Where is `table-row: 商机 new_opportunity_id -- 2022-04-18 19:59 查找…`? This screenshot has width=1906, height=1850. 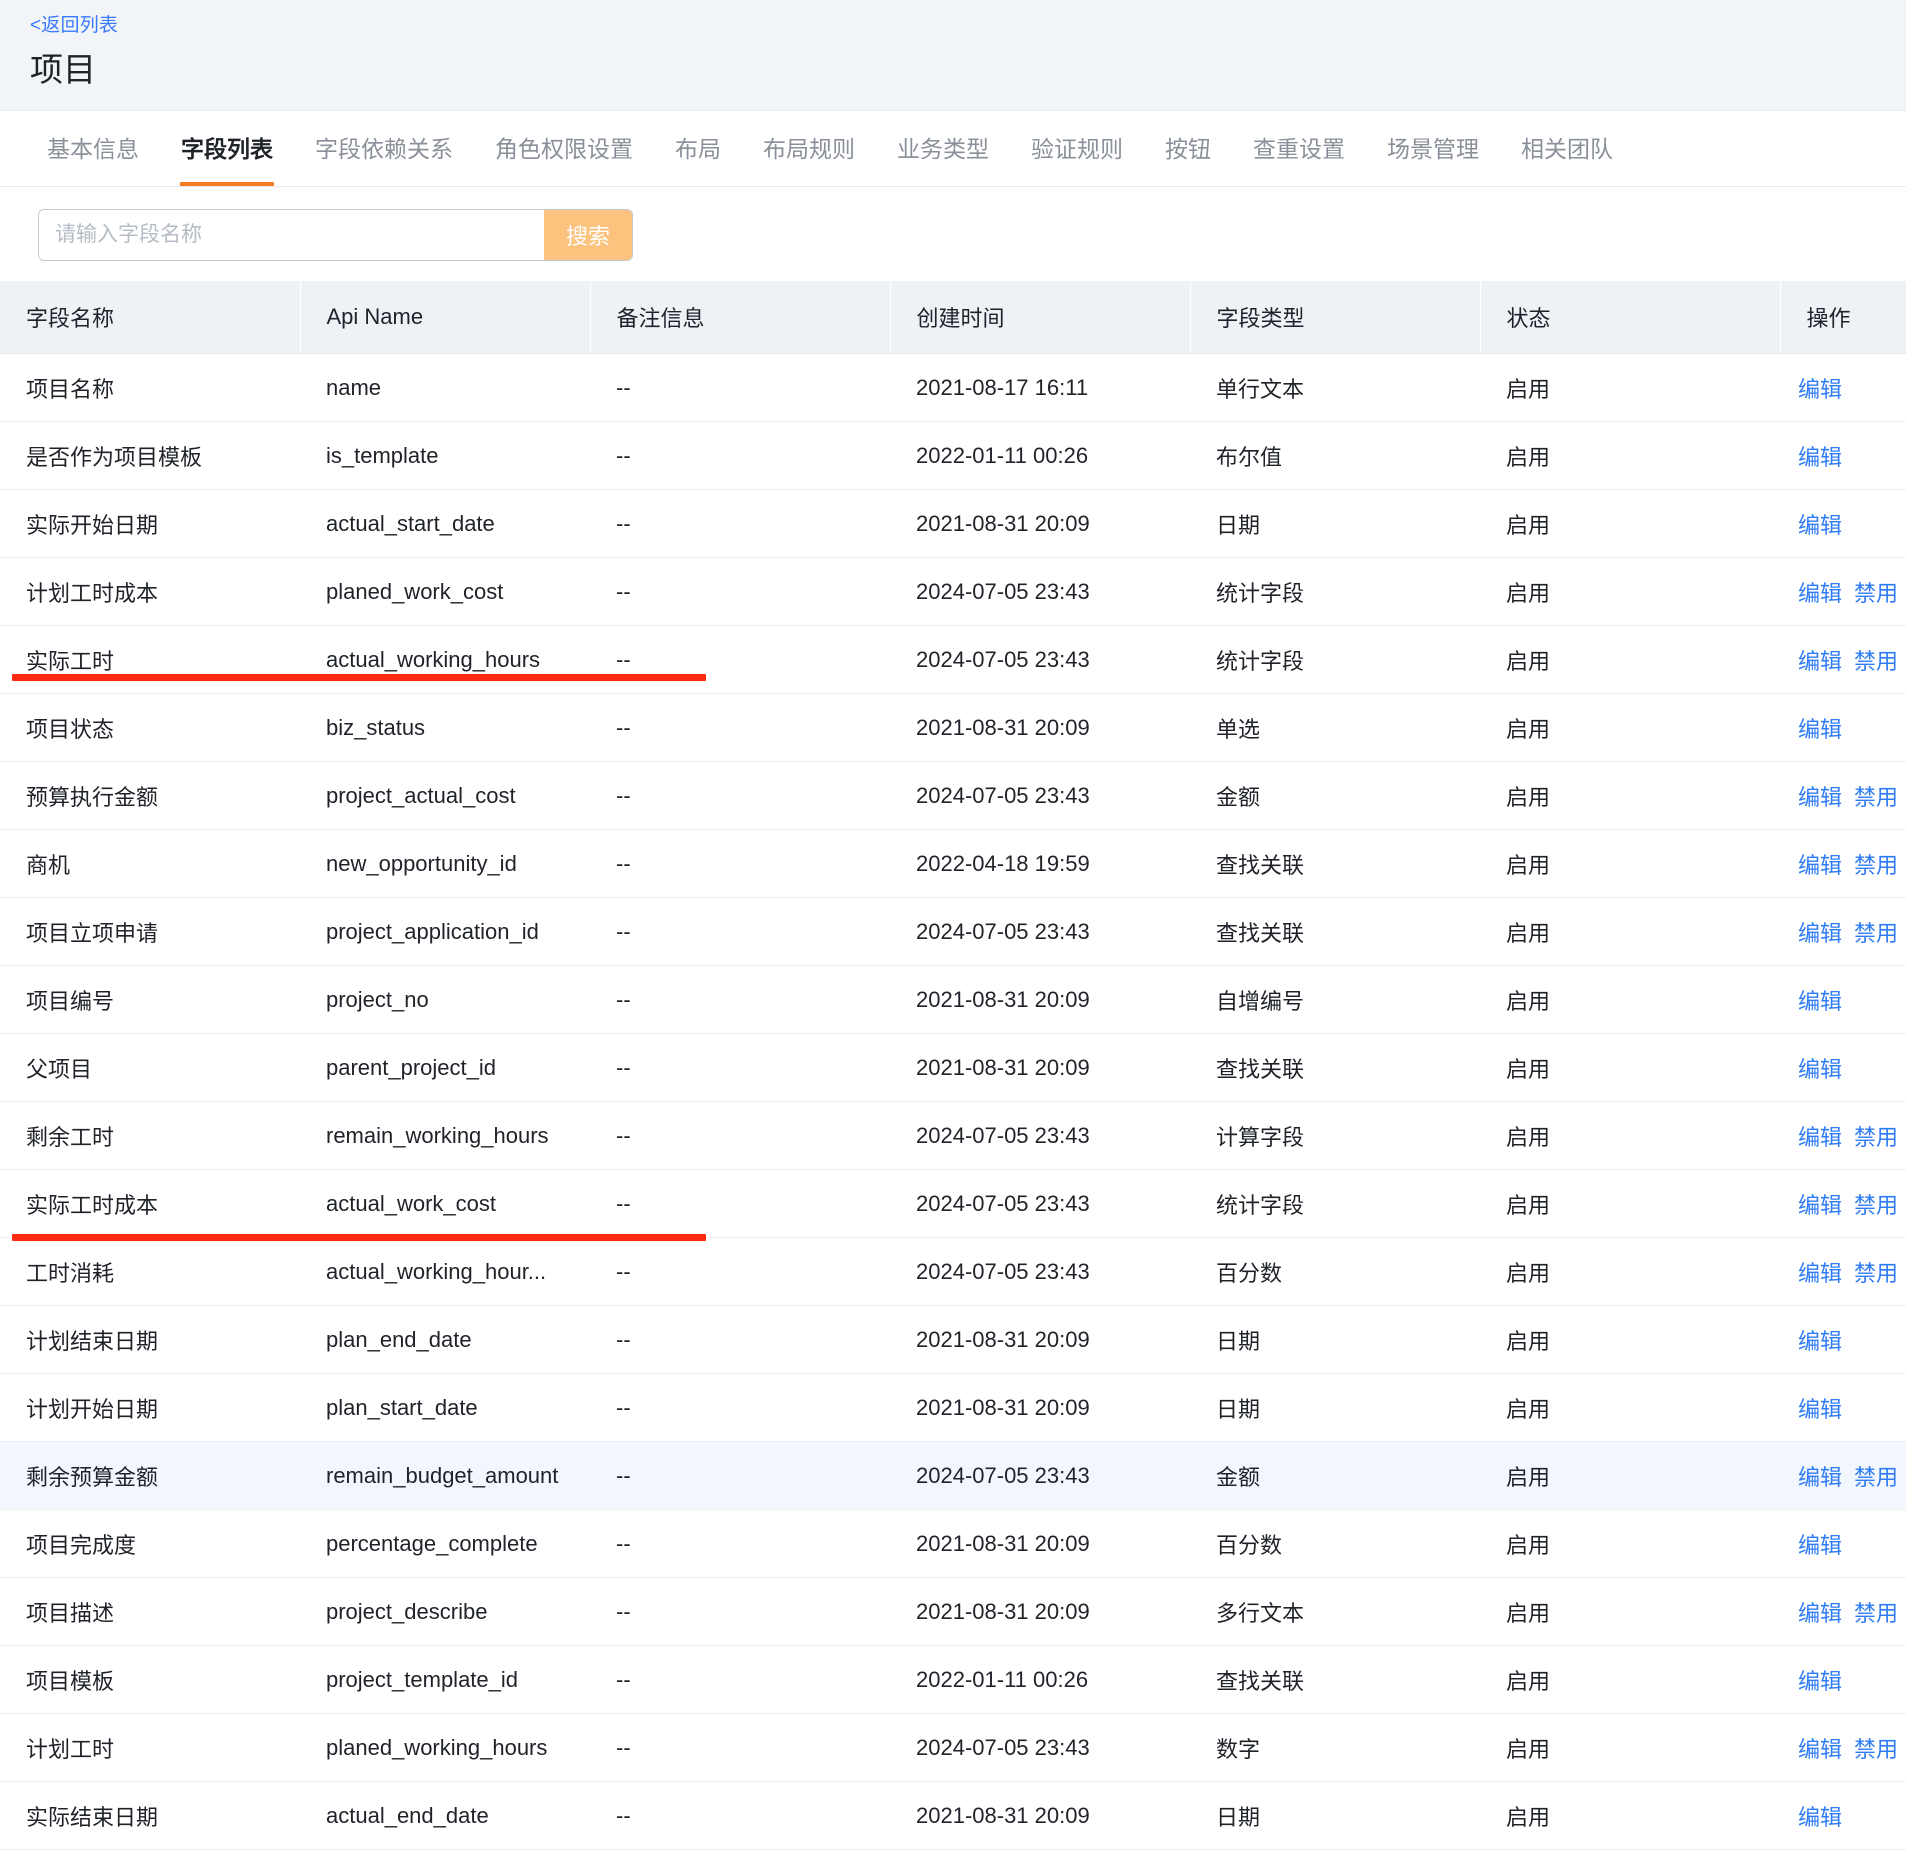 table-row: 商机 new_opportunity_id -- 2022-04-18 19:59 查找… is located at coordinates (953, 863).